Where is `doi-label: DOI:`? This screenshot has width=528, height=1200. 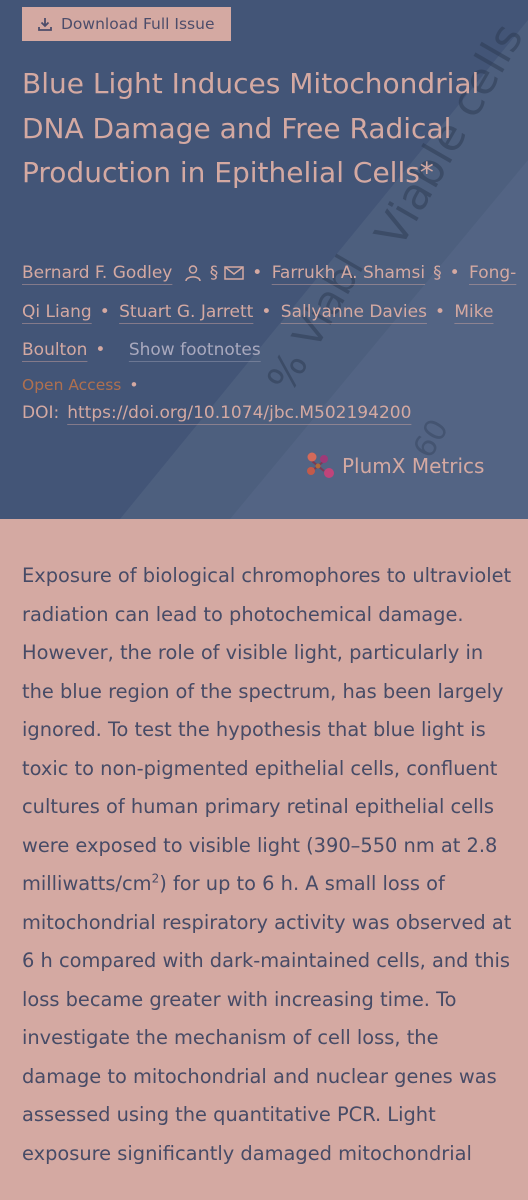 doi-label: DOI: is located at coordinates (41, 413).